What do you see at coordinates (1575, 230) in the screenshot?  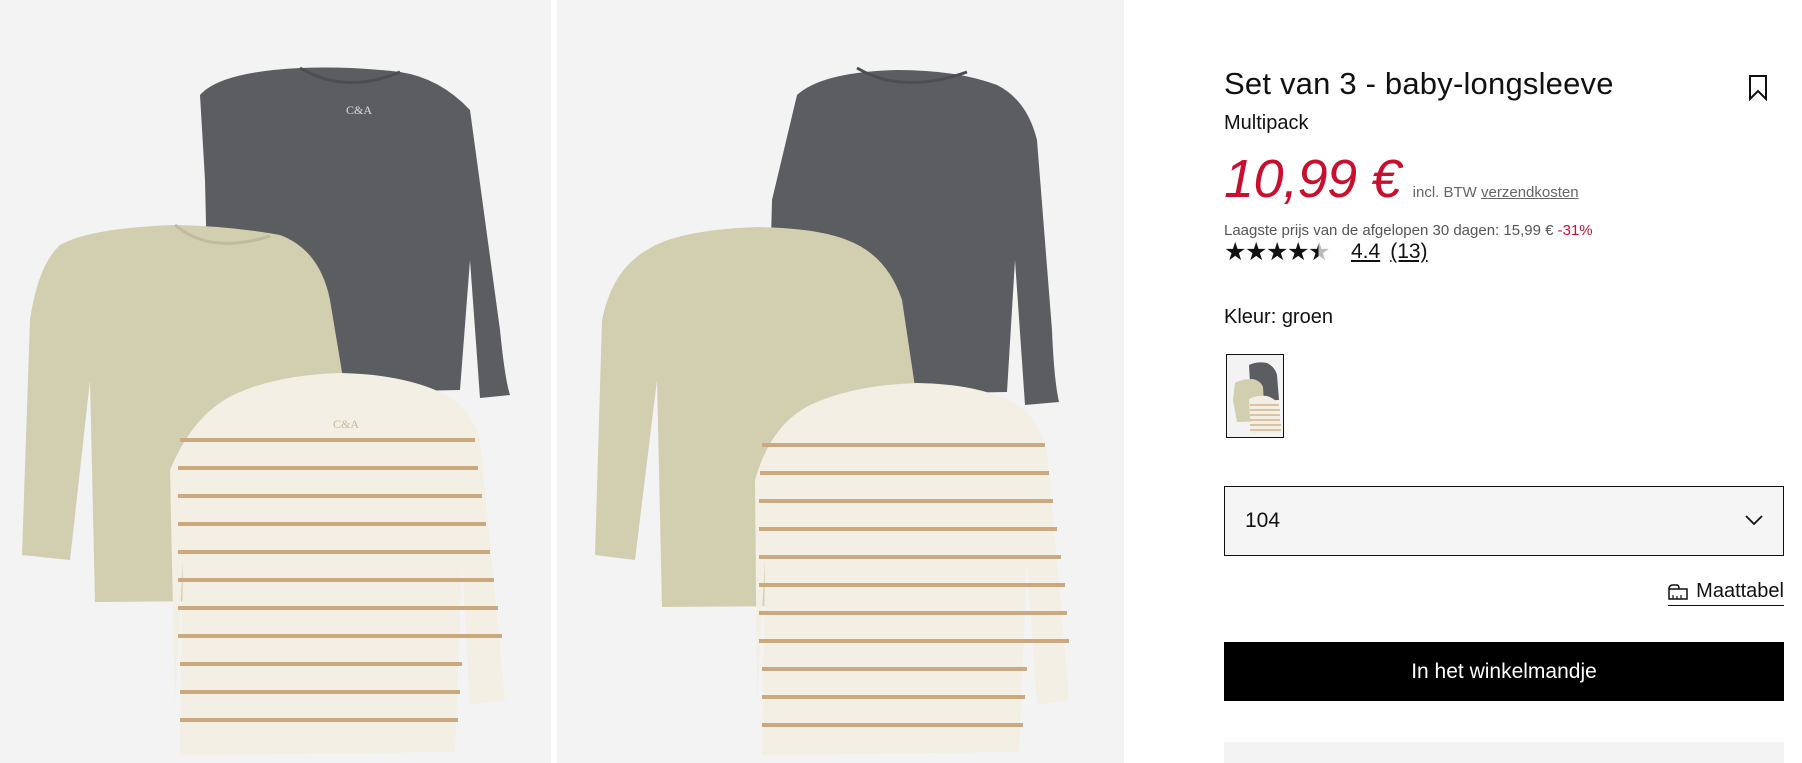 I see `discount-badge: -31%` at bounding box center [1575, 230].